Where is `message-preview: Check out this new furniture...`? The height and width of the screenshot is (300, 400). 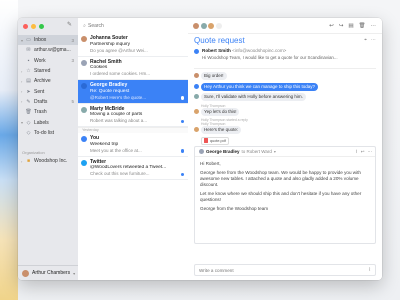 message-preview: Check out this new furniture... is located at coordinates (120, 173).